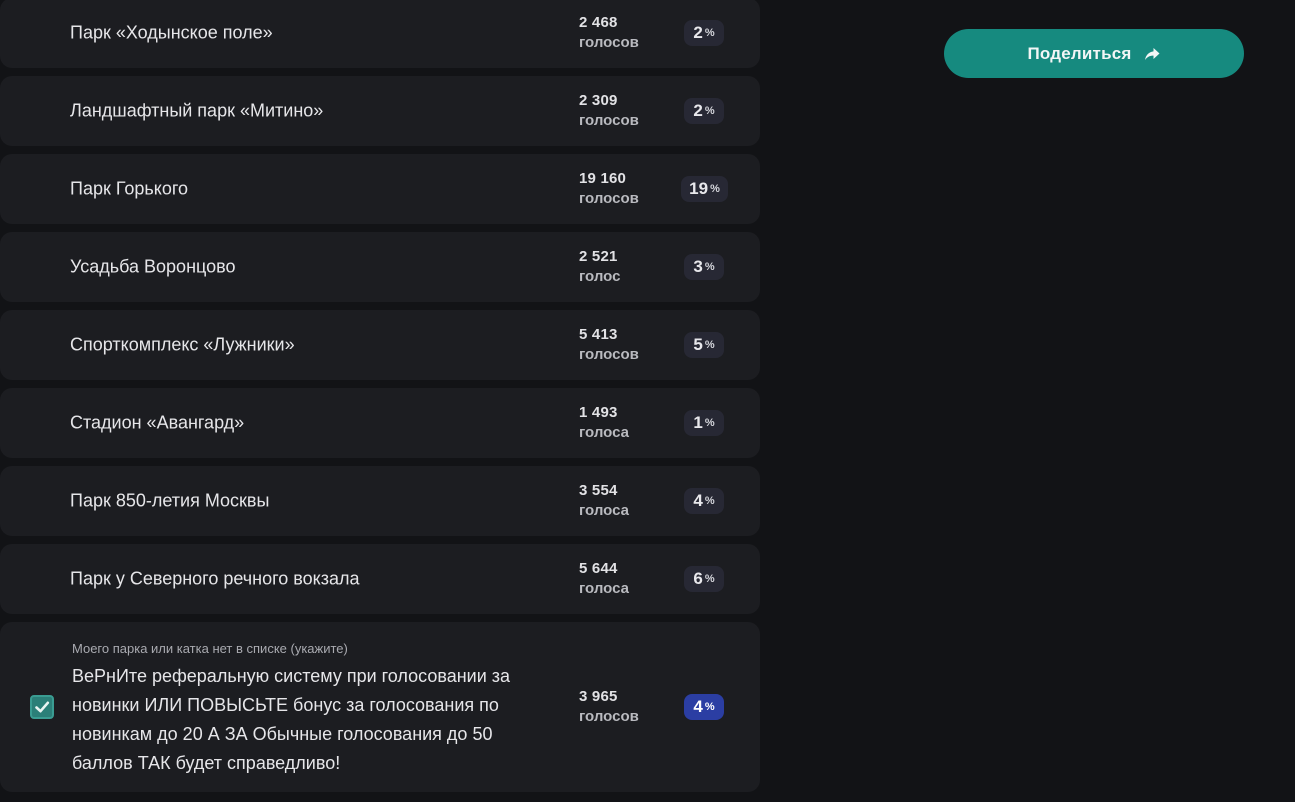 Image resolution: width=1295 pixels, height=802 pixels. Describe the element at coordinates (153, 266) in the screenshot. I see `option-name: Усадьба Воронцово` at that location.